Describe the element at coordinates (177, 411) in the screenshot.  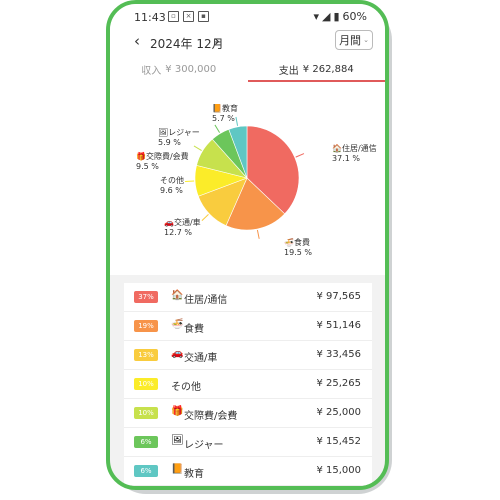
I see `category-icon: 🎁` at that location.